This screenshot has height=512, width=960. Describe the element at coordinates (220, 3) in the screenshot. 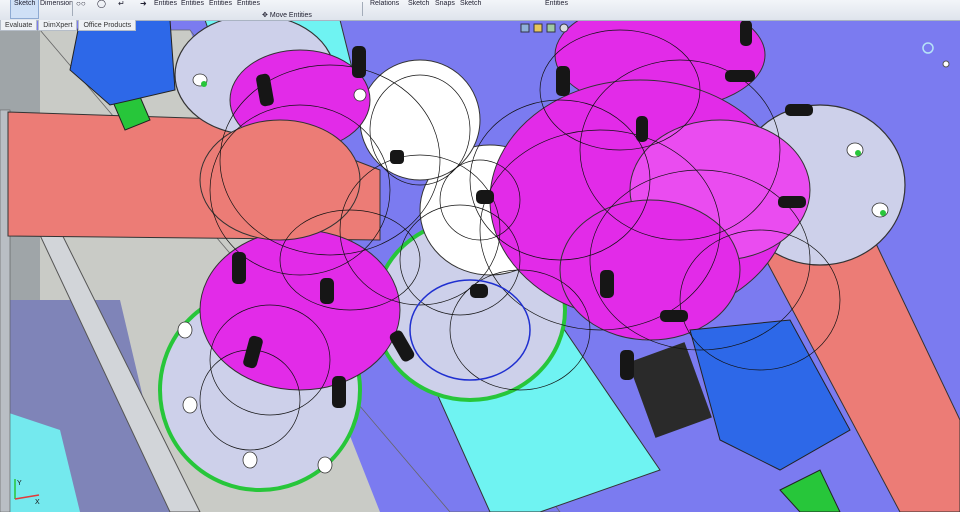

I see `offset-entities-label: Entities` at that location.